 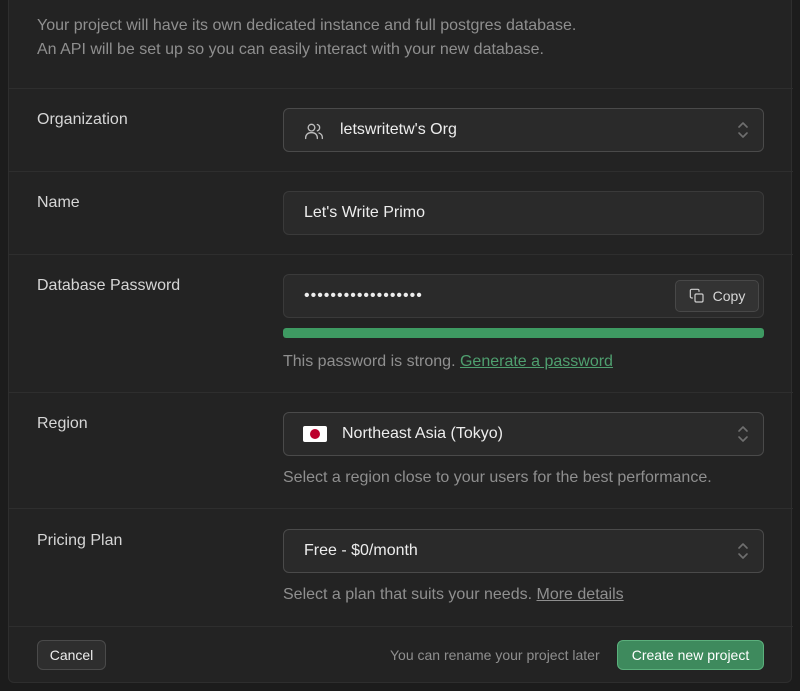 What do you see at coordinates (523, 296) in the screenshot?
I see `password-input: •••••••••••••••••• Copy` at bounding box center [523, 296].